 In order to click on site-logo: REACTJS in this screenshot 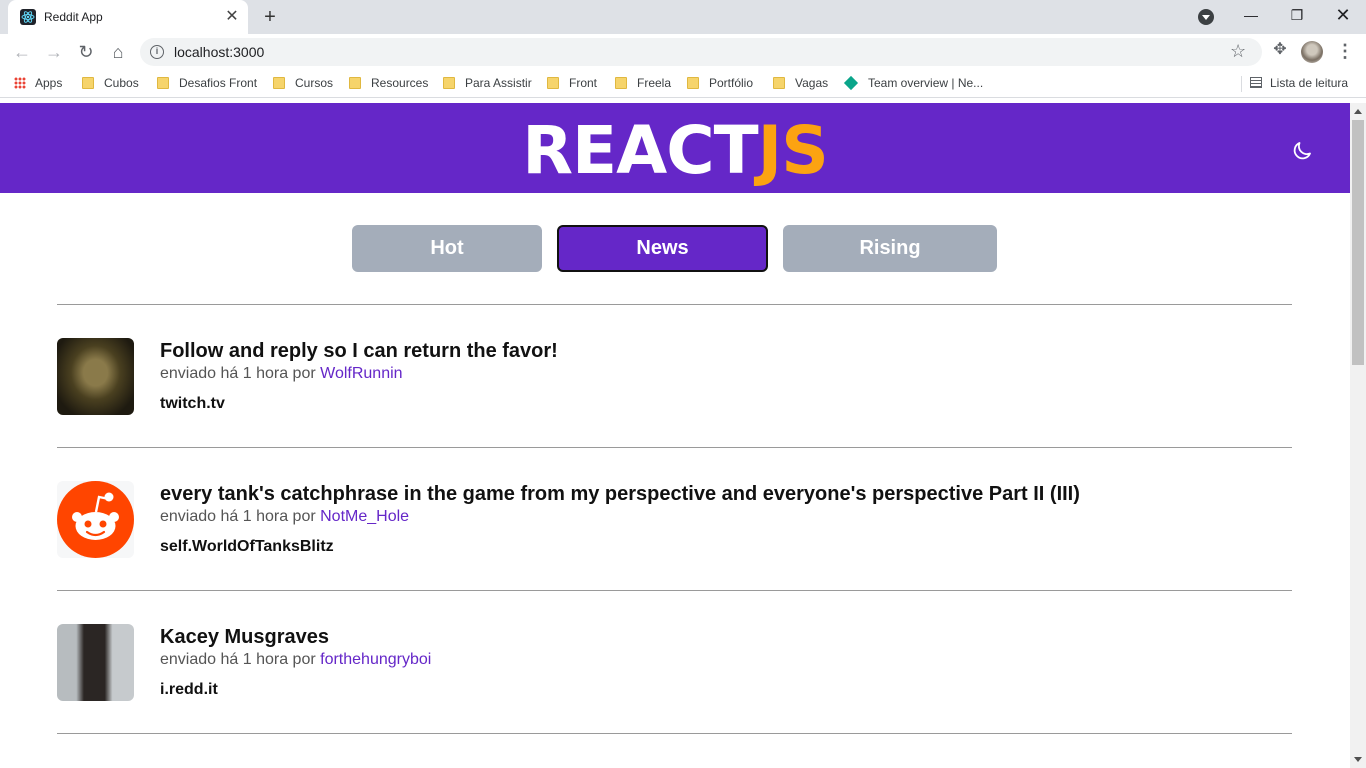, I will do `click(675, 151)`.